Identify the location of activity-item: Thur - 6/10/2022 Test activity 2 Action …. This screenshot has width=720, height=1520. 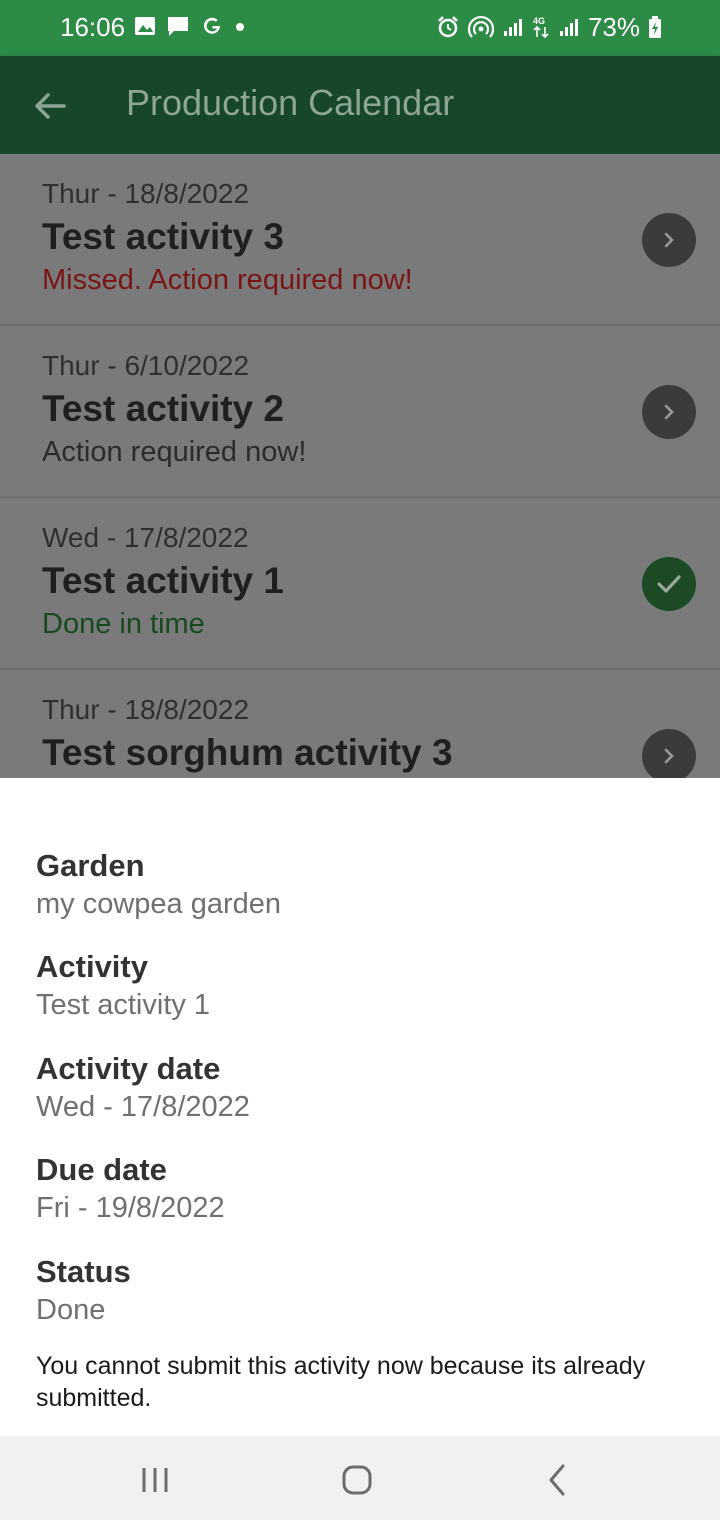
(360, 412).